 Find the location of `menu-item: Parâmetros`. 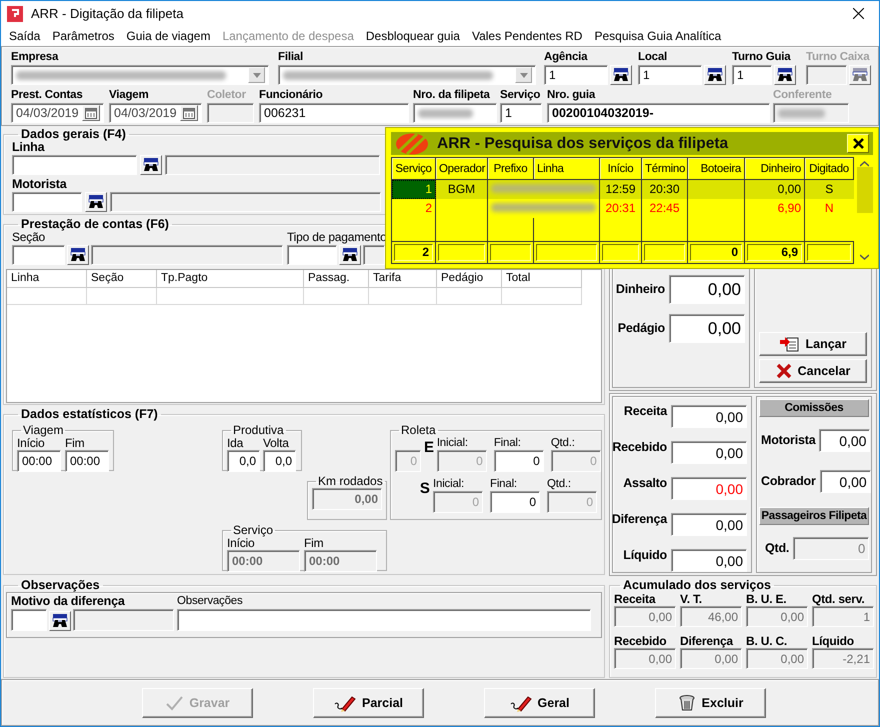

menu-item: Parâmetros is located at coordinates (83, 36).